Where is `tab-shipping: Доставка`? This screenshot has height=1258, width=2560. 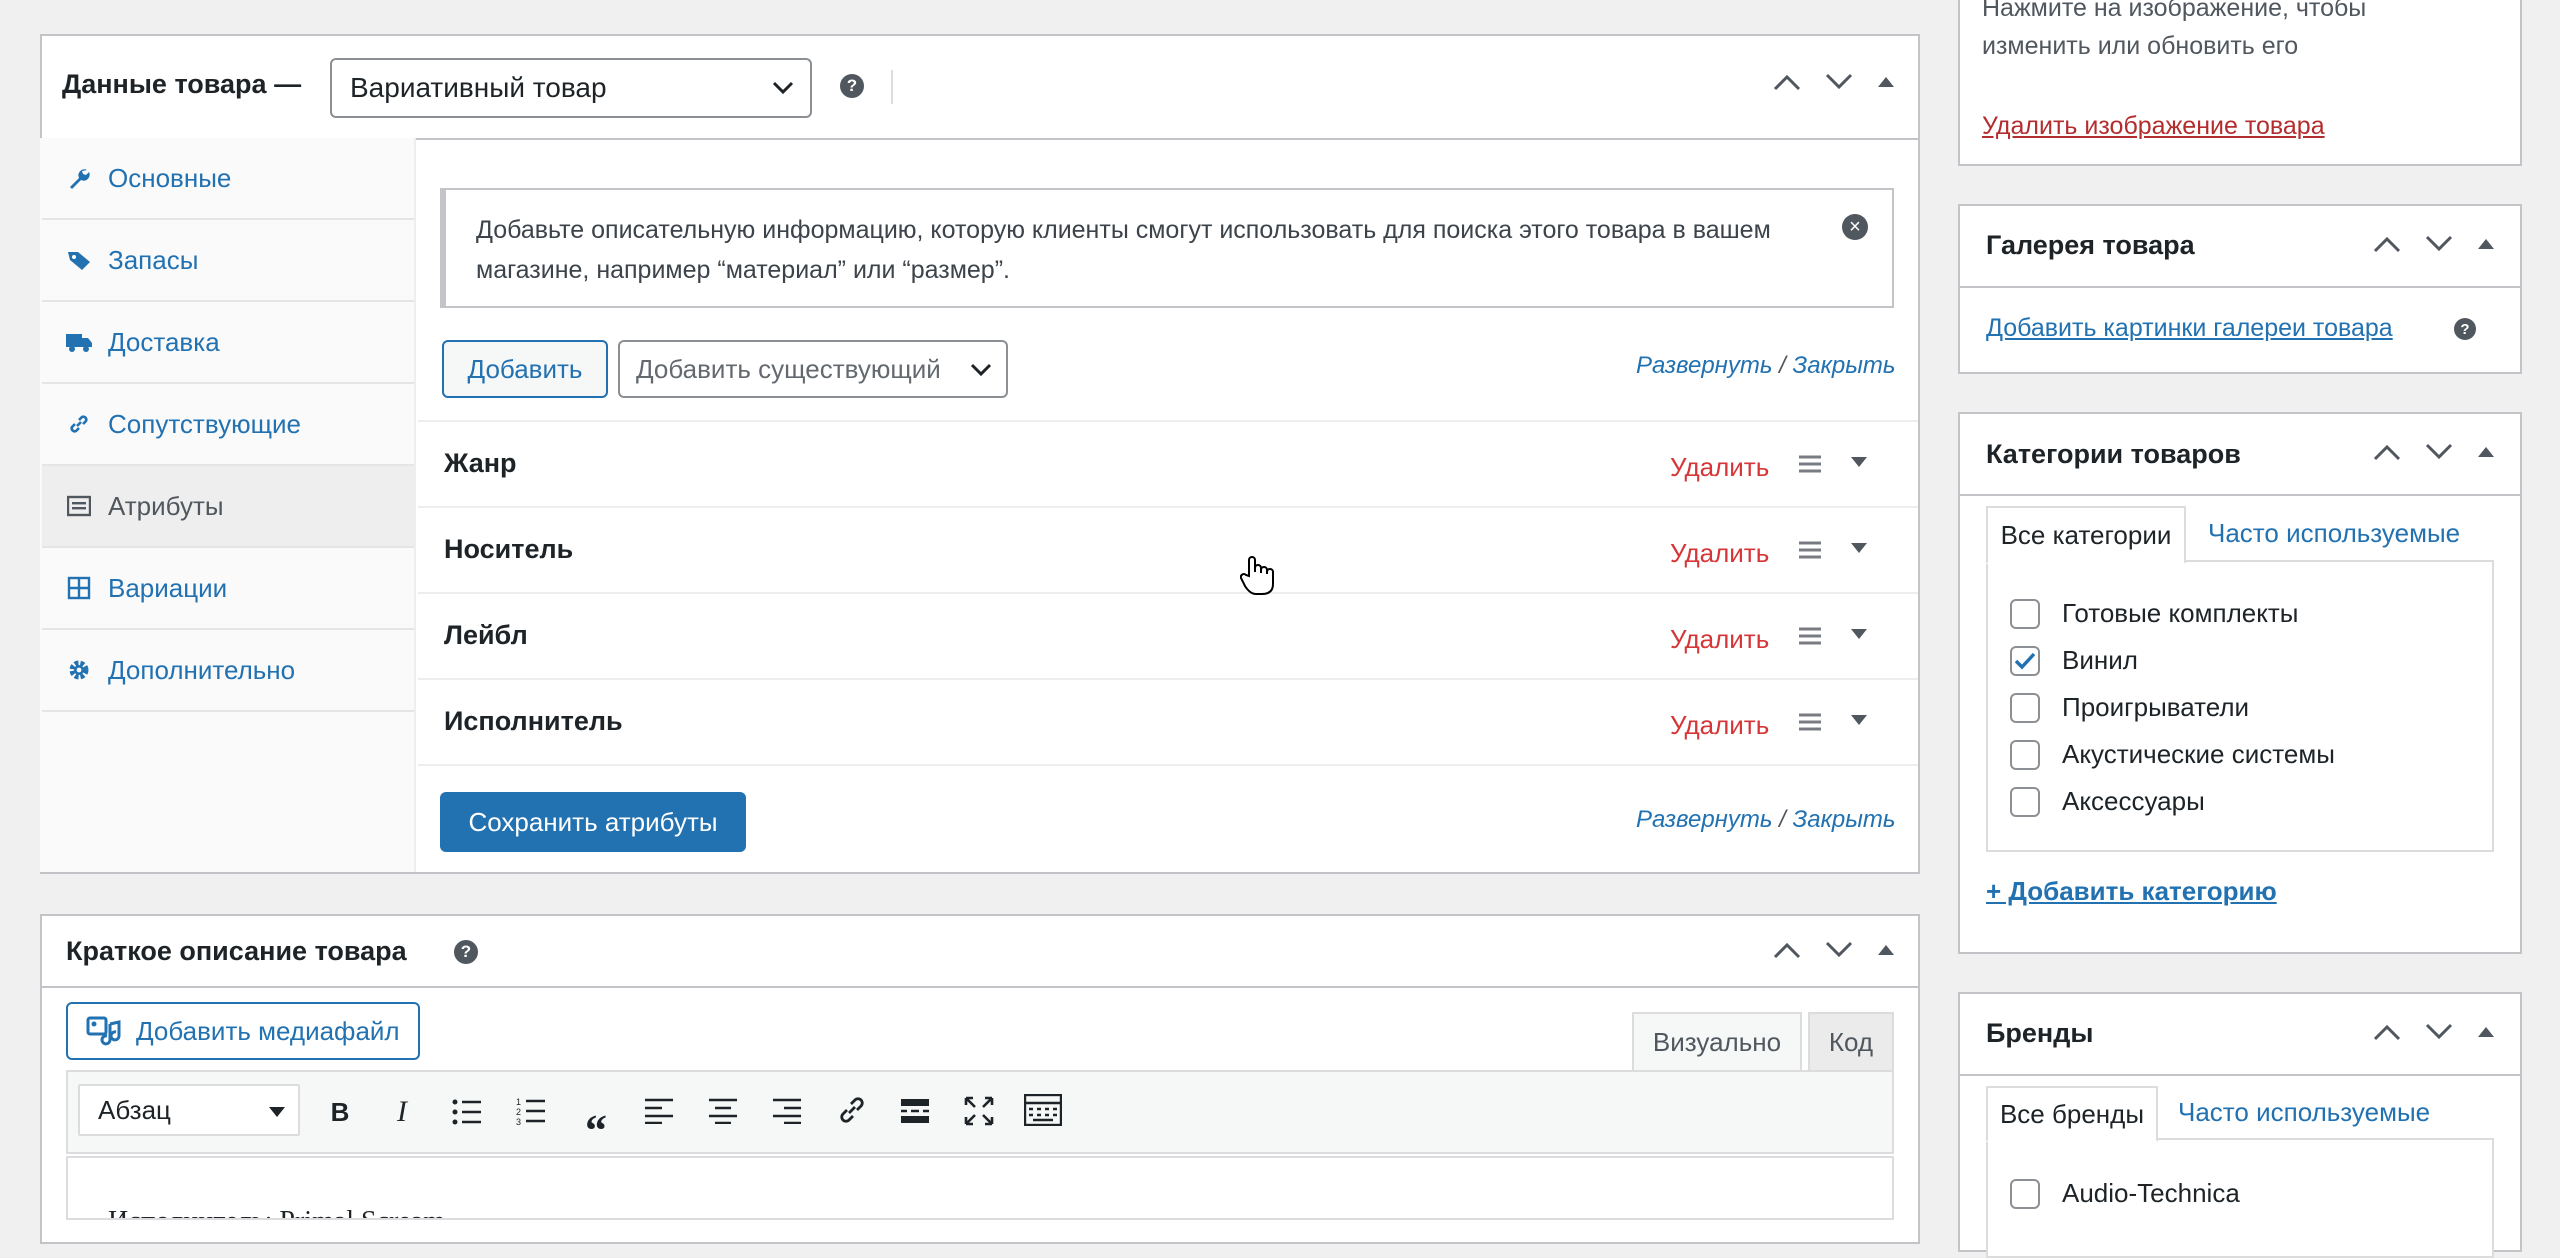
tab-shipping: Доставка is located at coordinates (228, 343).